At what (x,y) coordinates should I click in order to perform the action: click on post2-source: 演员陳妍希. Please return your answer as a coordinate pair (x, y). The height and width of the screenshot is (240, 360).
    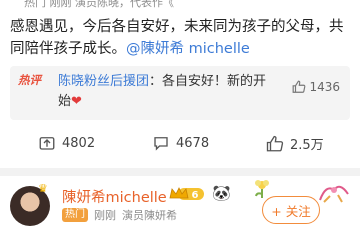
    Looking at the image, I should click on (149, 215).